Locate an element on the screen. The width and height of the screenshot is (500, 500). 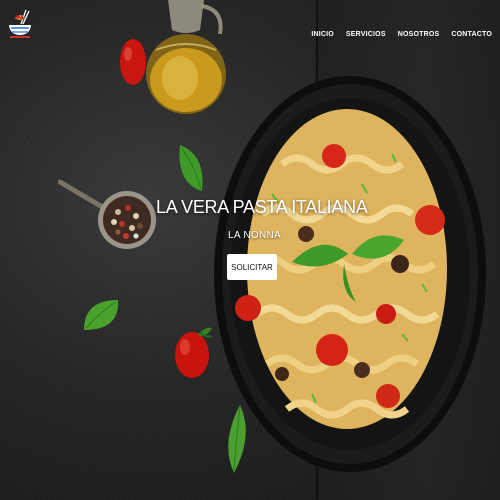
solicitar-button: SOLICITAR is located at coordinates (252, 267).